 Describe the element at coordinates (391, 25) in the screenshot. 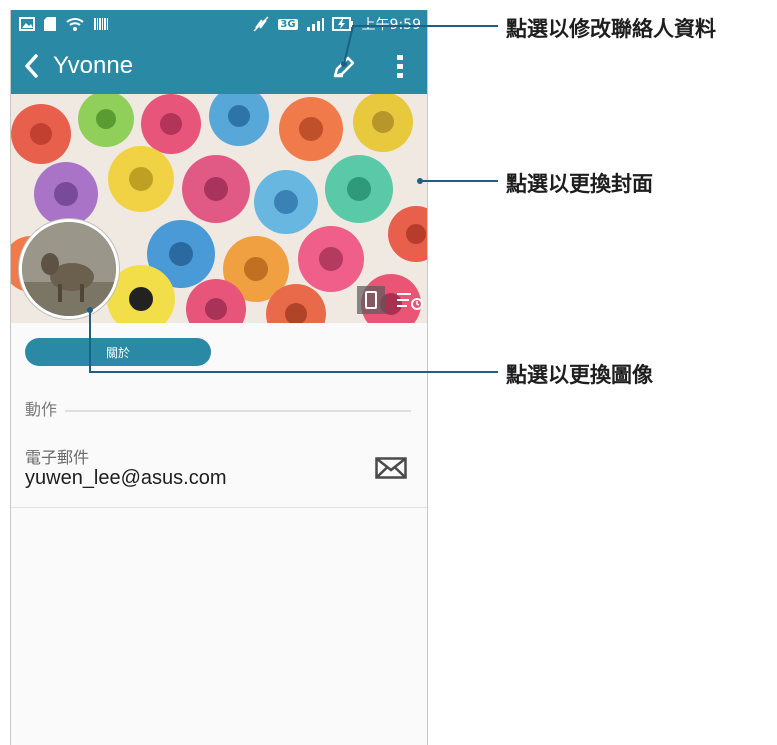

I see `status-time: 上午9:59` at that location.